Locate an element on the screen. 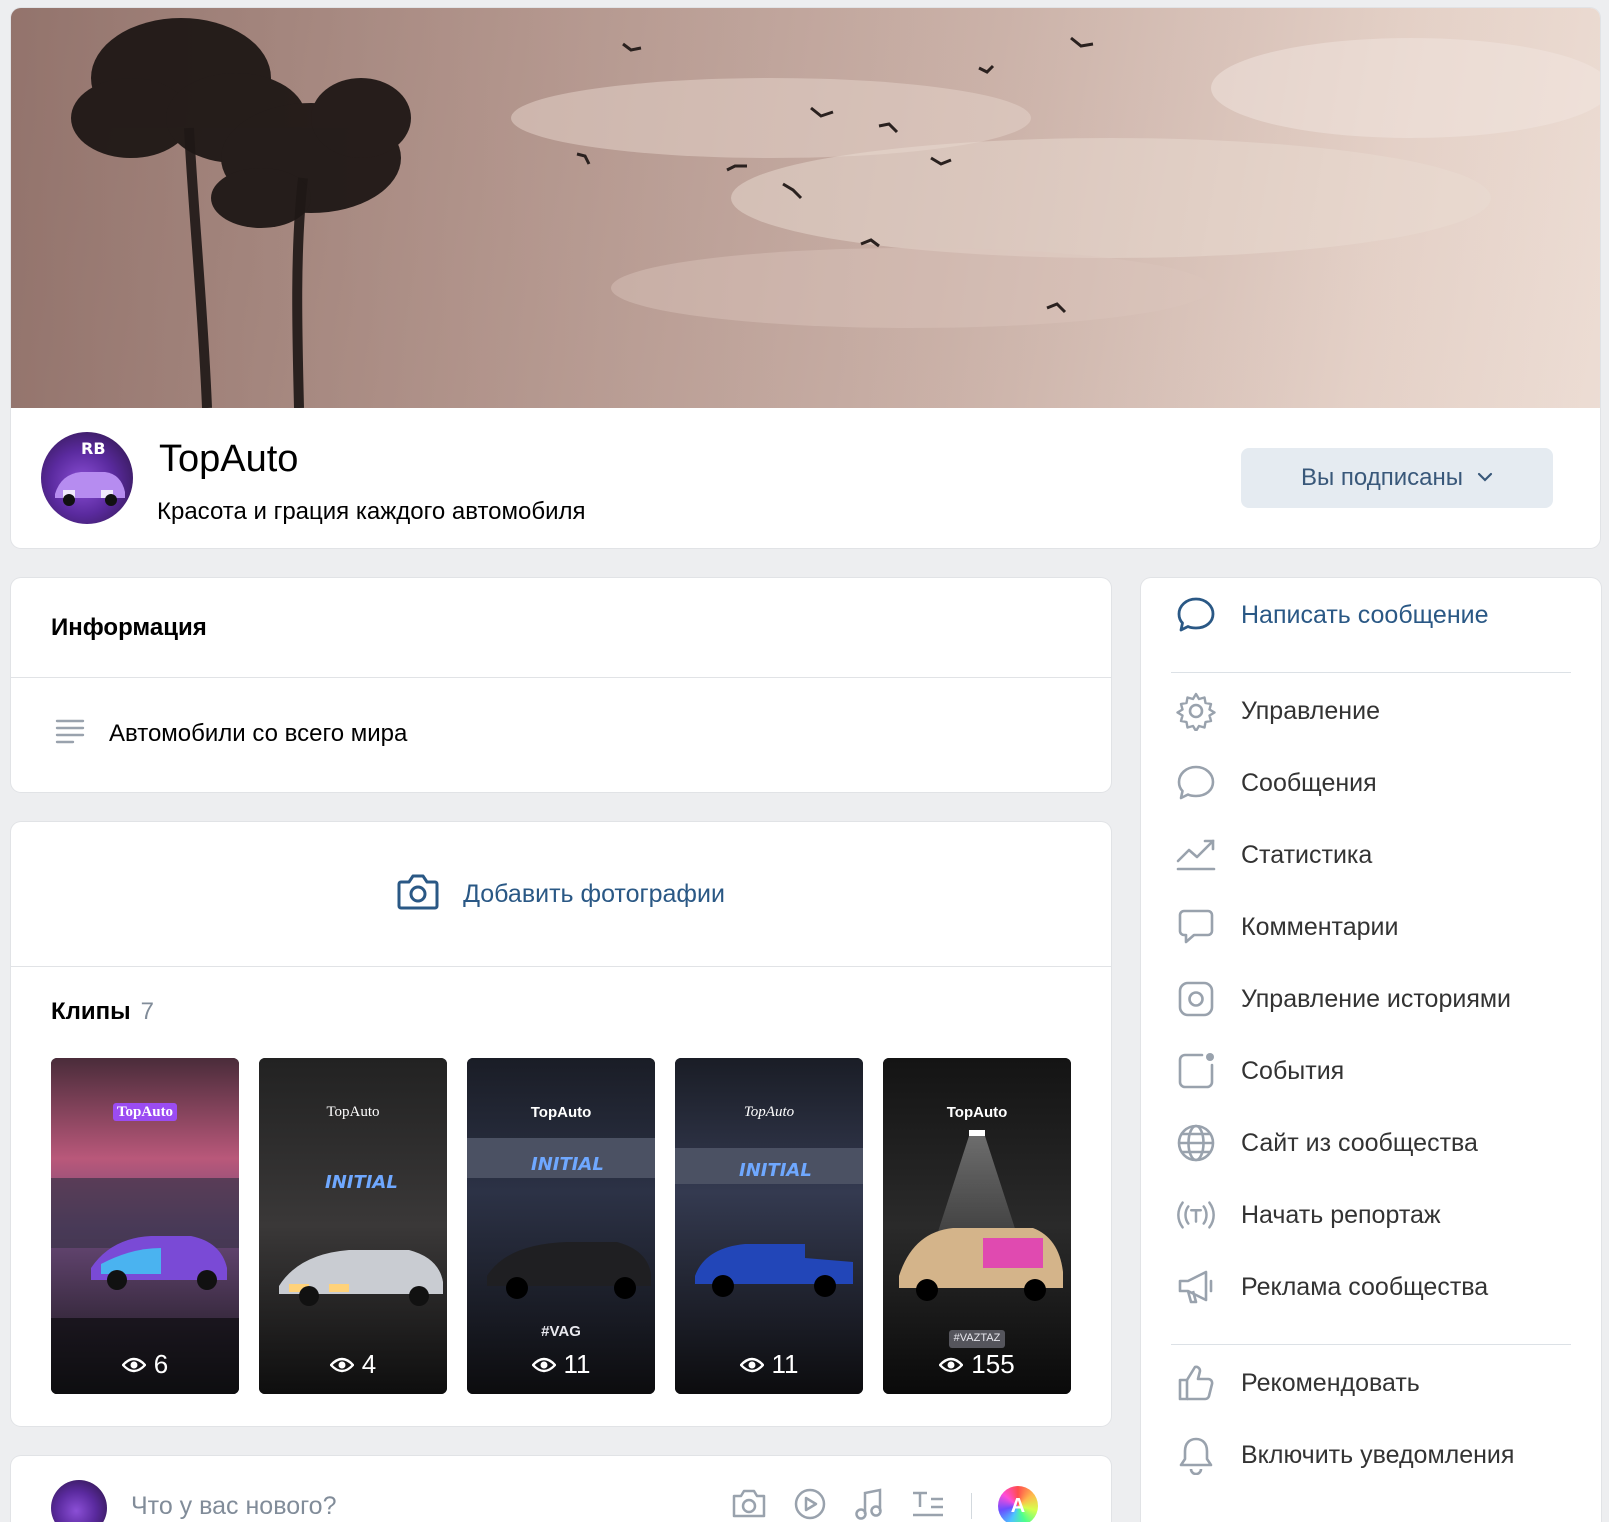 The width and height of the screenshot is (1609, 1522). menu-item-write-message: Написать сообщение is located at coordinates (1332, 615).